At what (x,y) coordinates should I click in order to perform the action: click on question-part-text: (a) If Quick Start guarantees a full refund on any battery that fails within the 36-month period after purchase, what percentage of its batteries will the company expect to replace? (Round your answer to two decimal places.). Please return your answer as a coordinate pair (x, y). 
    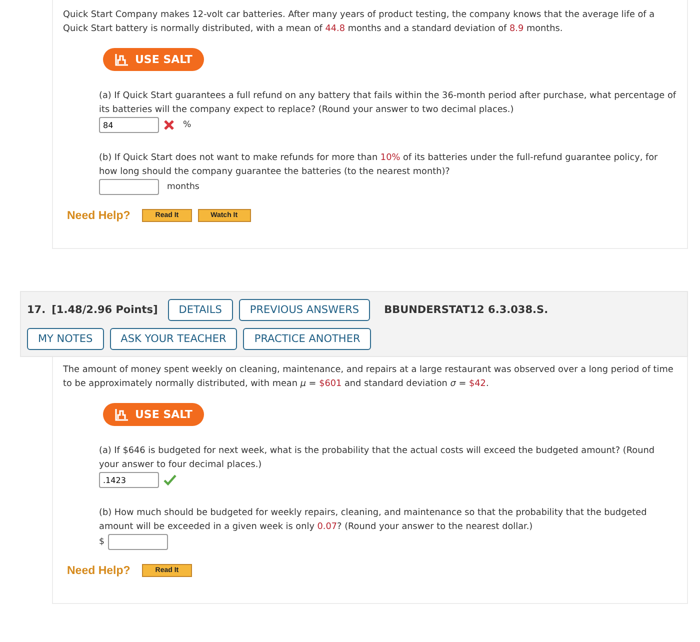
    Looking at the image, I should click on (388, 103).